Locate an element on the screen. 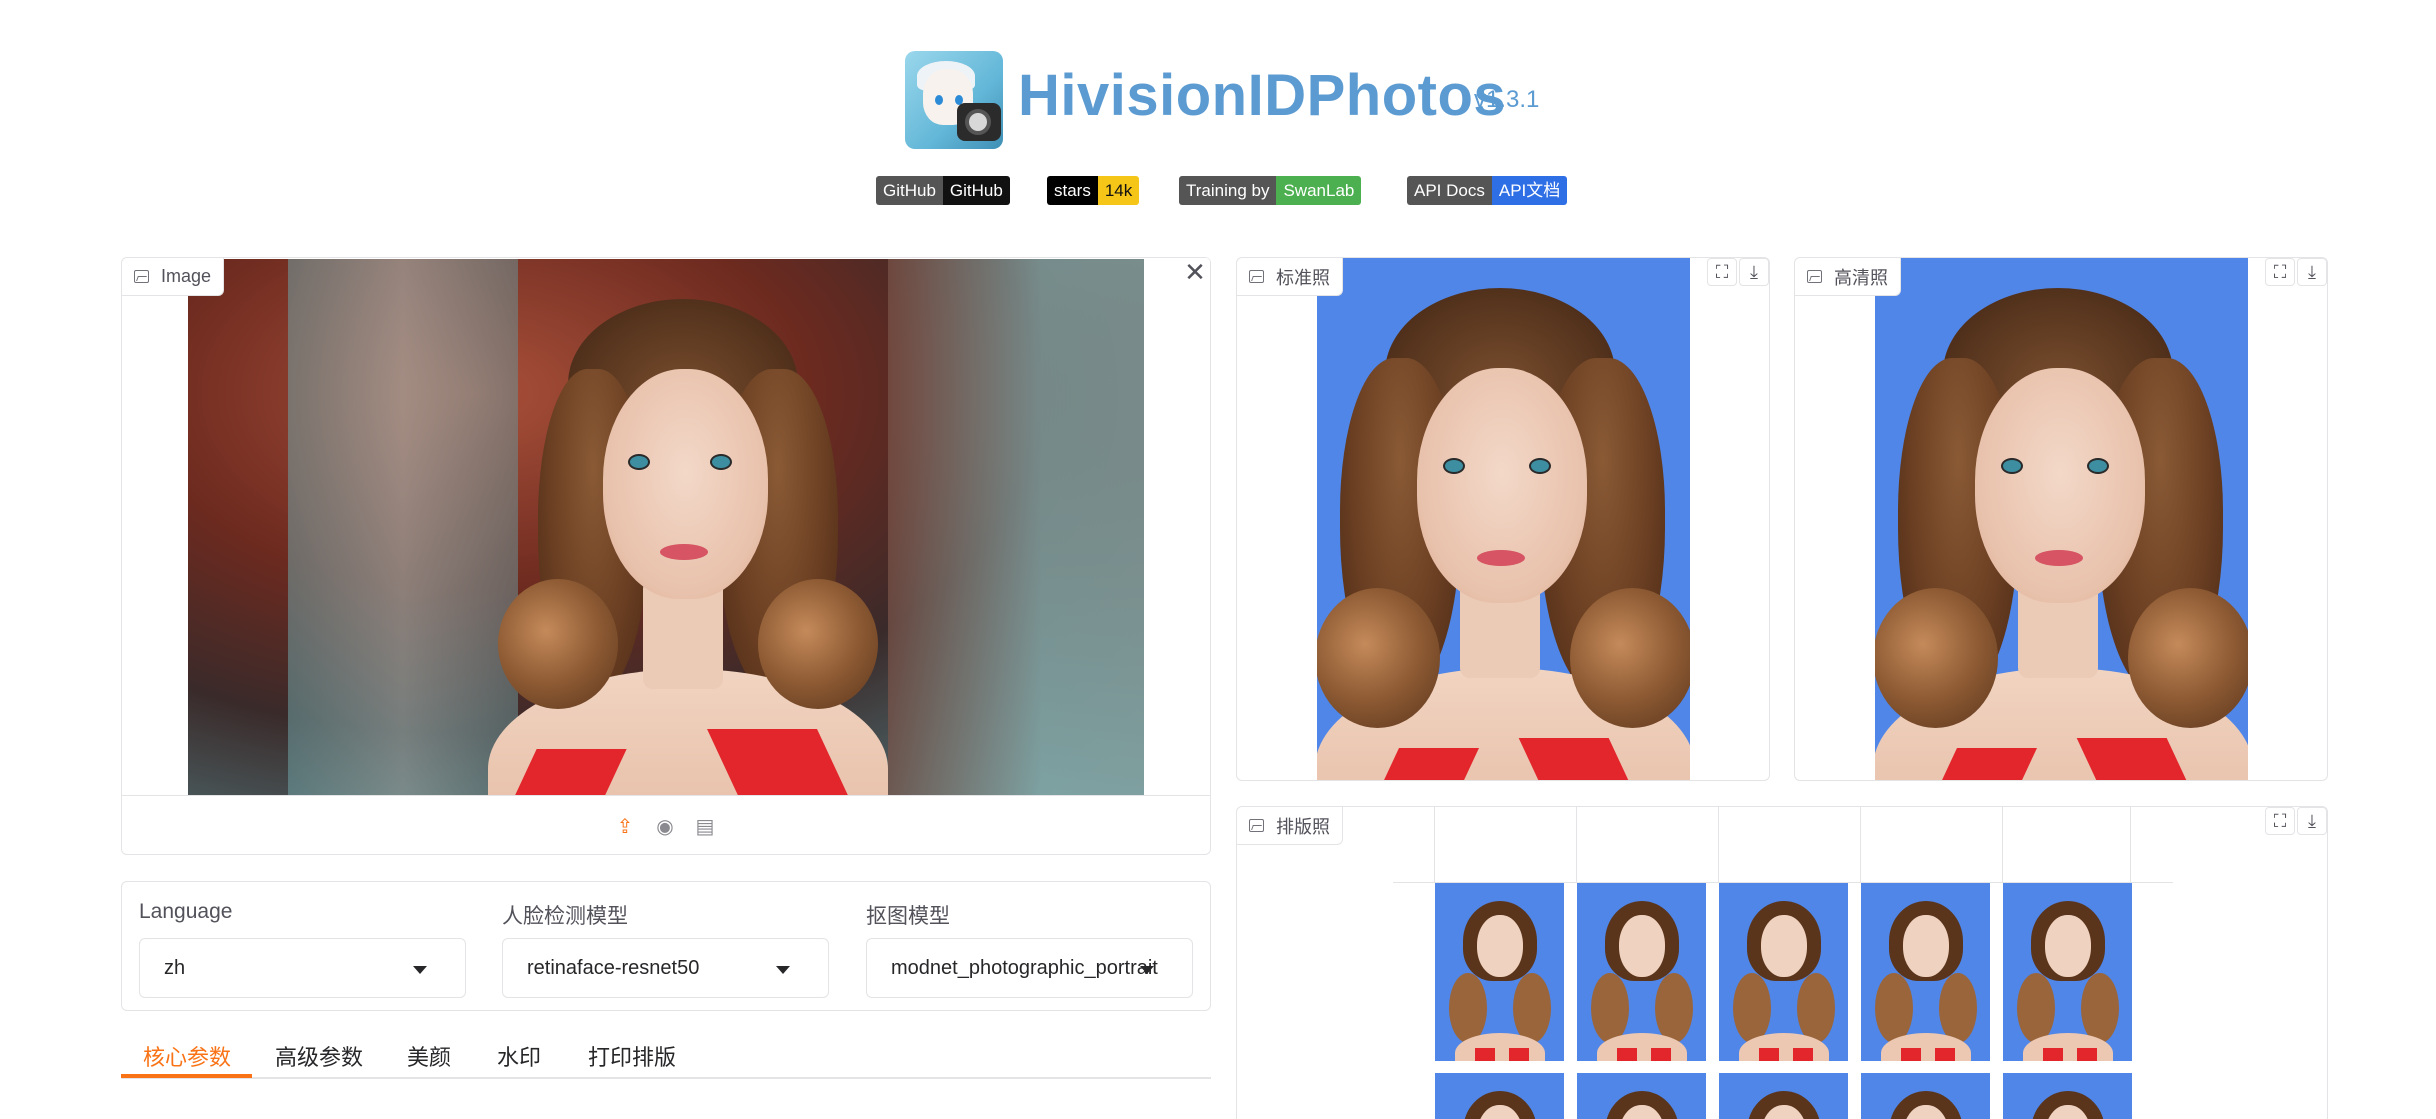 The width and height of the screenshot is (2436, 1119). clipboard-icon: ▤ is located at coordinates (705, 826).